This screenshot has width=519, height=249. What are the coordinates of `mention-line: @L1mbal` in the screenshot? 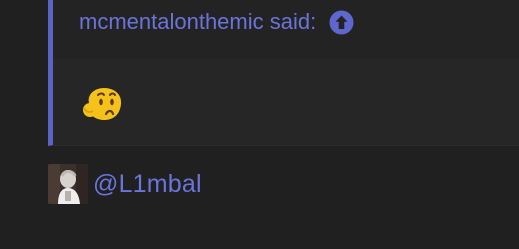 It's located at (125, 184).